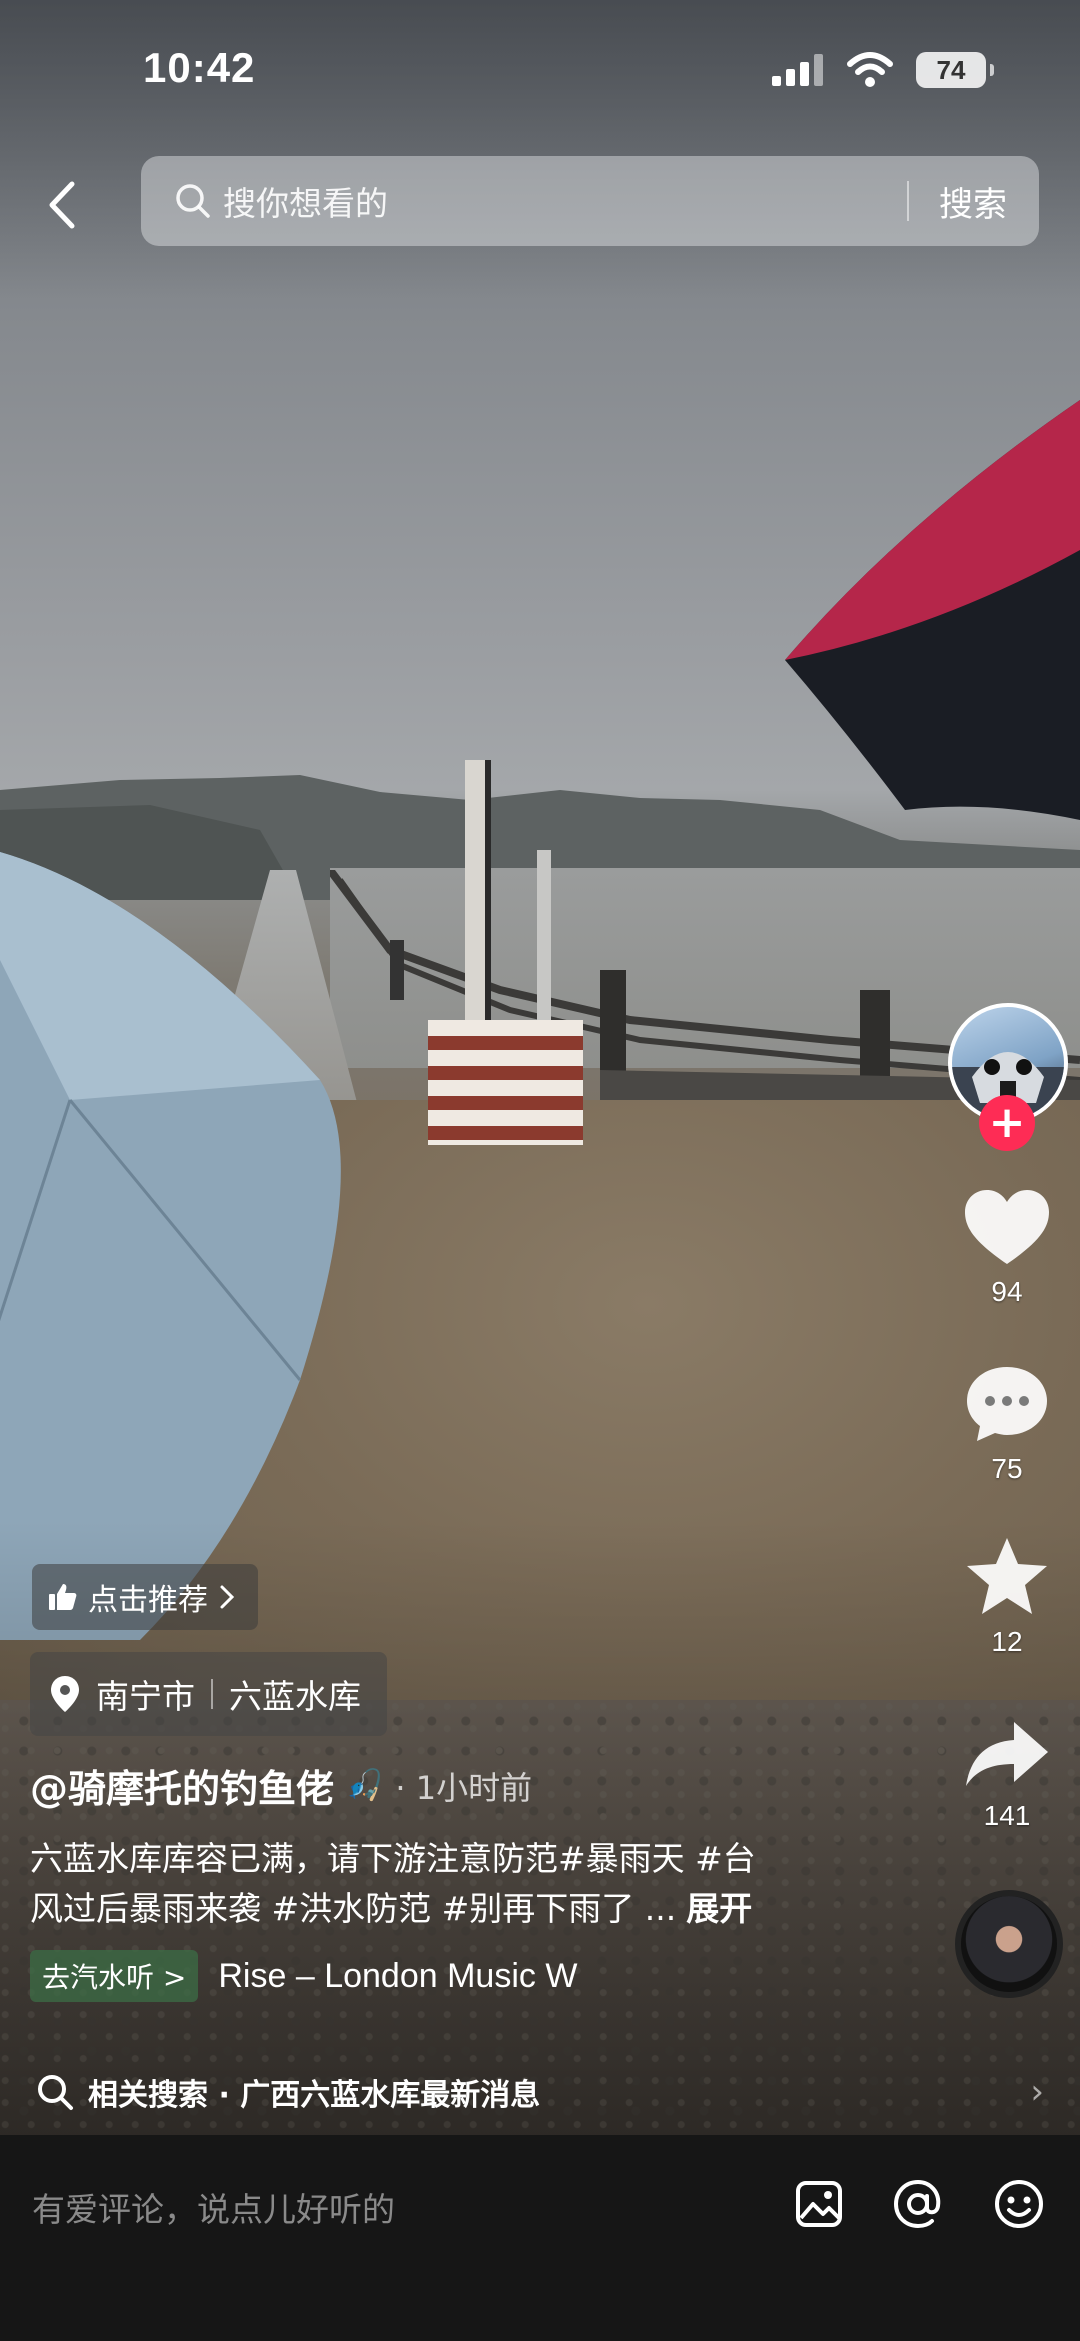 Image resolution: width=1080 pixels, height=2341 pixels. I want to click on related-search-bar: 相关搜索 · 广西六蓝水库最新消息 ›, so click(540, 2092).